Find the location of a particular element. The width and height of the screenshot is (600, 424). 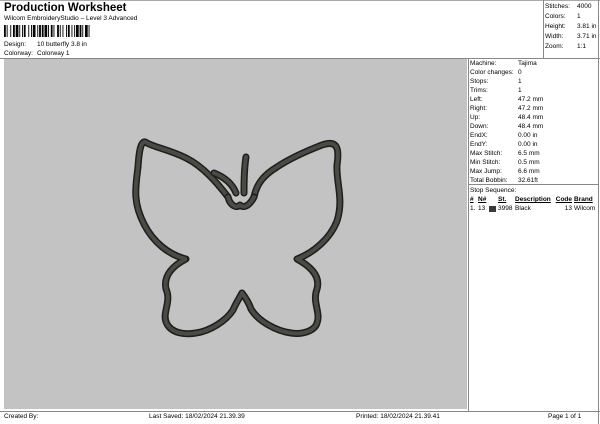

design-row: Design: 10 butterfly 3.8 in is located at coordinates (45, 44).